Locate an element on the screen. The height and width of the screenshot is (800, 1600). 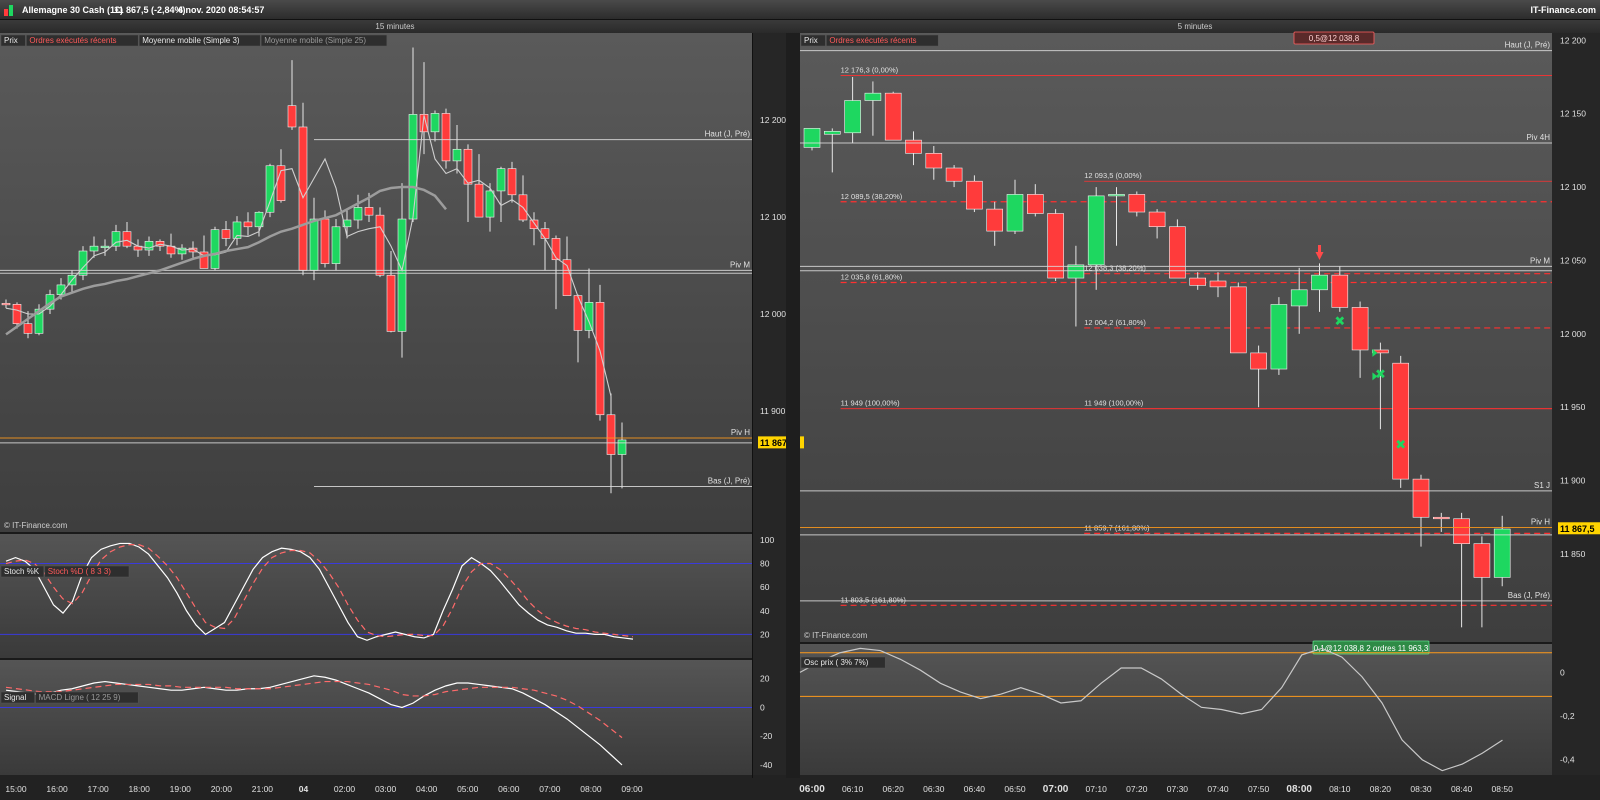
quote-datetime: 4 nov. 2020 08:54:57 is located at coordinates (221, 10).